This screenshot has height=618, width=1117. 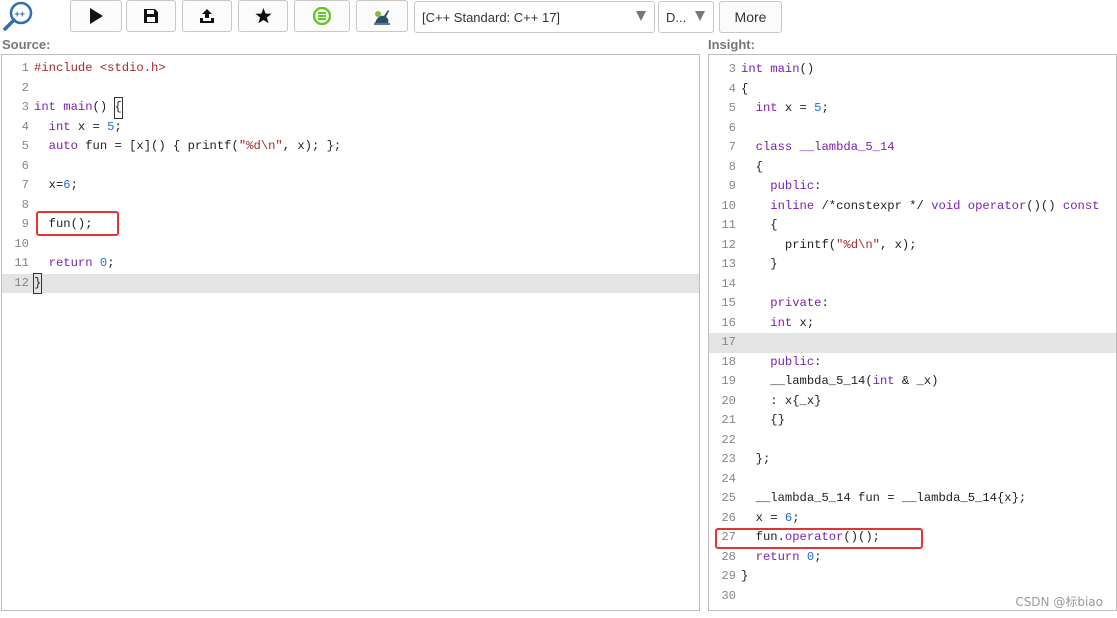 I want to click on line-code: x = 6;, so click(x=770, y=517).